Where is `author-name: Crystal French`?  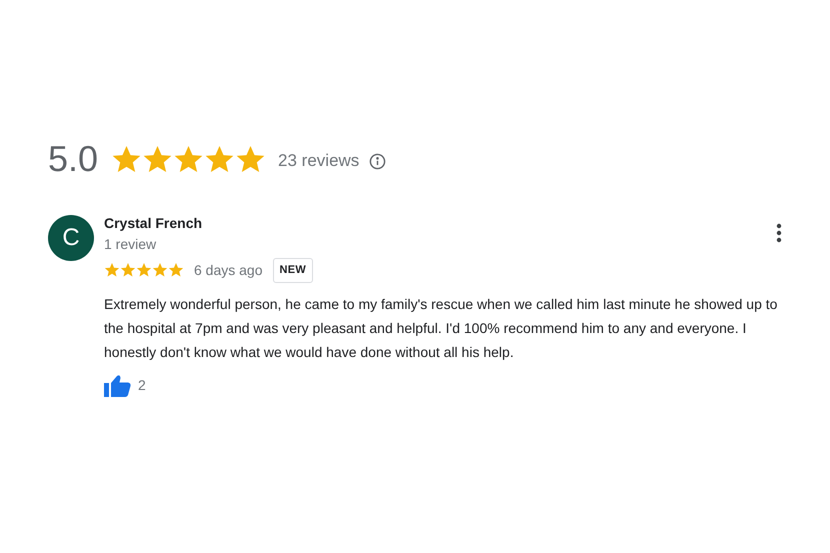
author-name: Crystal French is located at coordinates (440, 223).